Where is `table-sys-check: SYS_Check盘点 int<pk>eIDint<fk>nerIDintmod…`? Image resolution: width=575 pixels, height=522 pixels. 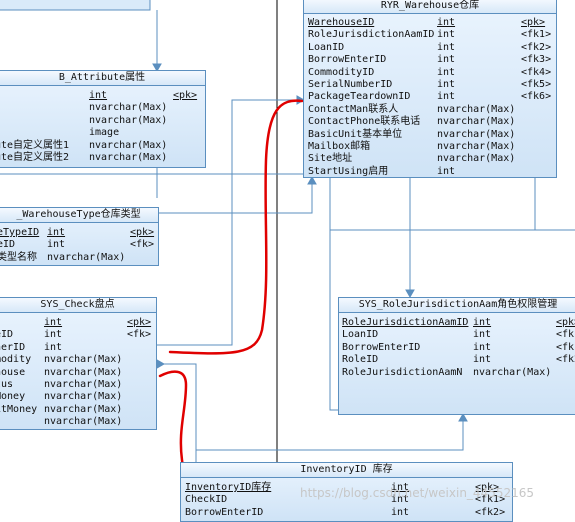 table-sys-check: SYS_Check盘点 int<pk>eIDint<fk>nerIDintmod… is located at coordinates (78, 363).